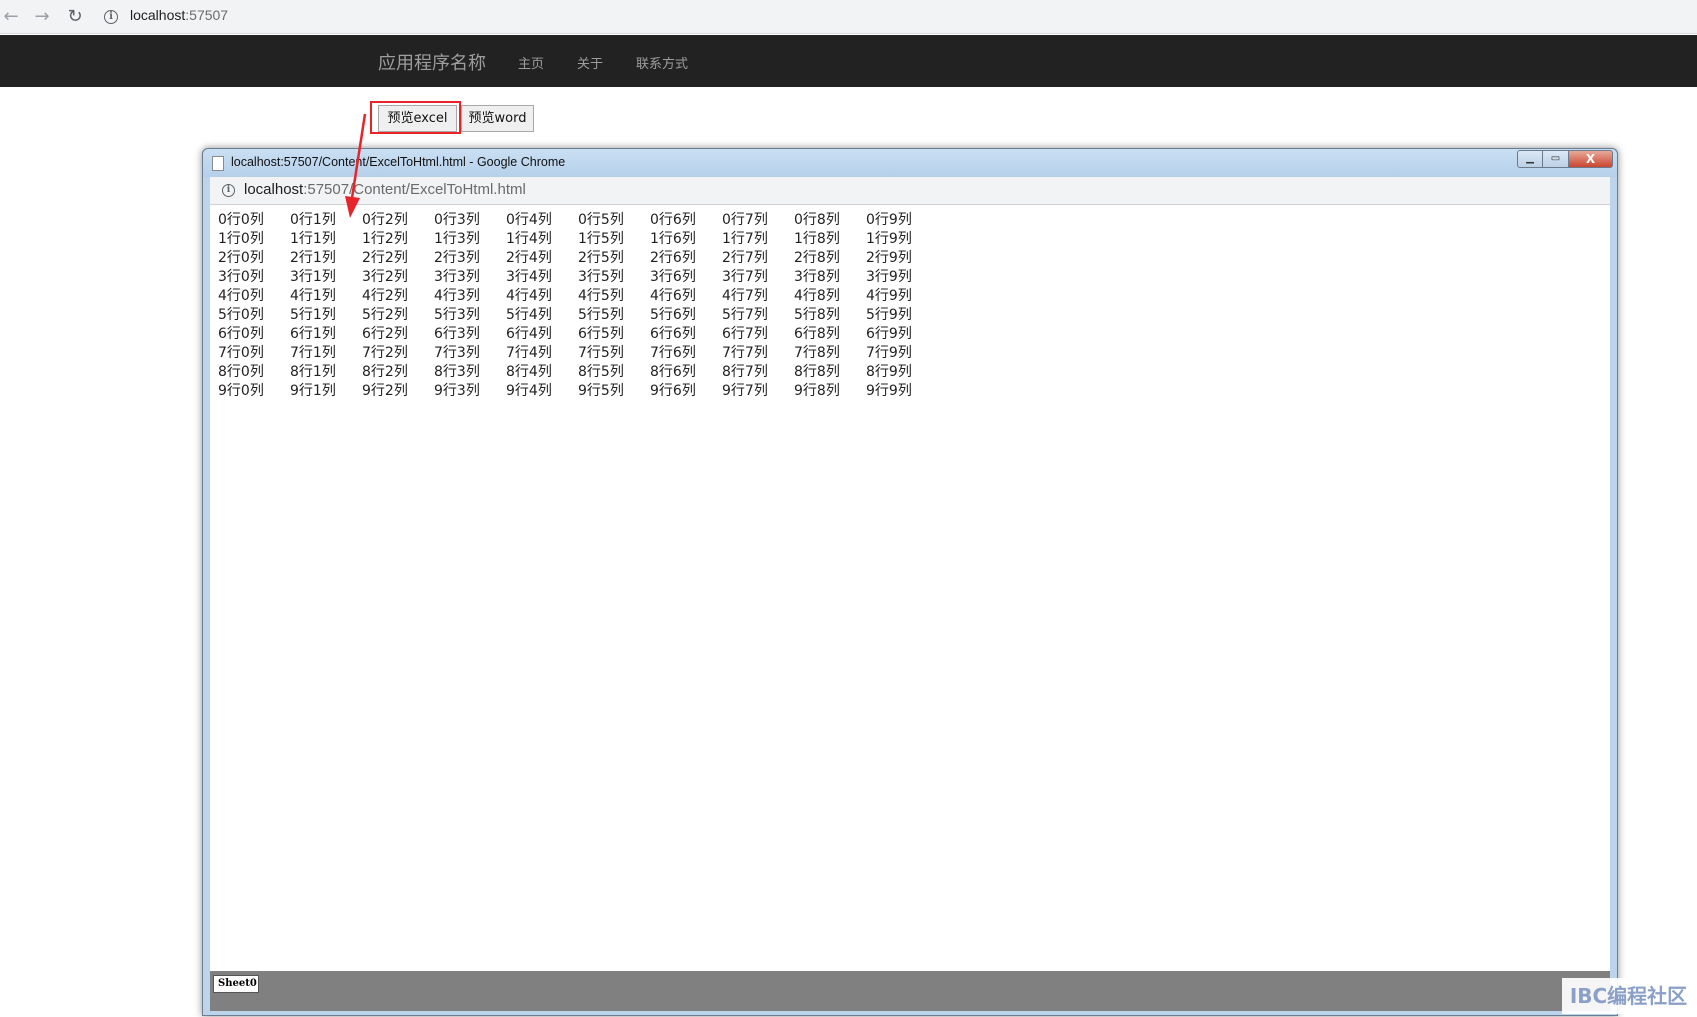 The height and width of the screenshot is (1017, 1697). Describe the element at coordinates (889, 239) in the screenshot. I see `grid-cell: 1行9列` at that location.